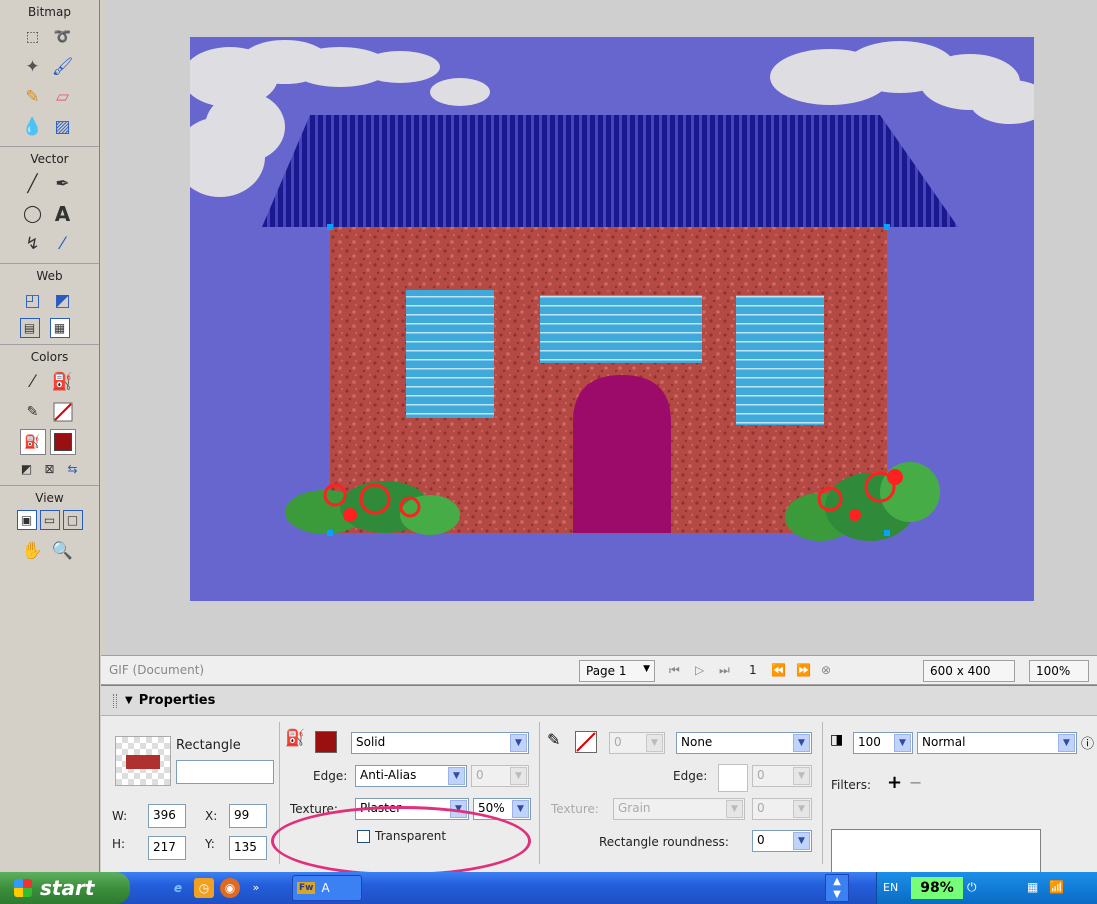 The image size is (1097, 904). What do you see at coordinates (63, 97) in the screenshot?
I see `eraser-tool-icon: ▱` at bounding box center [63, 97].